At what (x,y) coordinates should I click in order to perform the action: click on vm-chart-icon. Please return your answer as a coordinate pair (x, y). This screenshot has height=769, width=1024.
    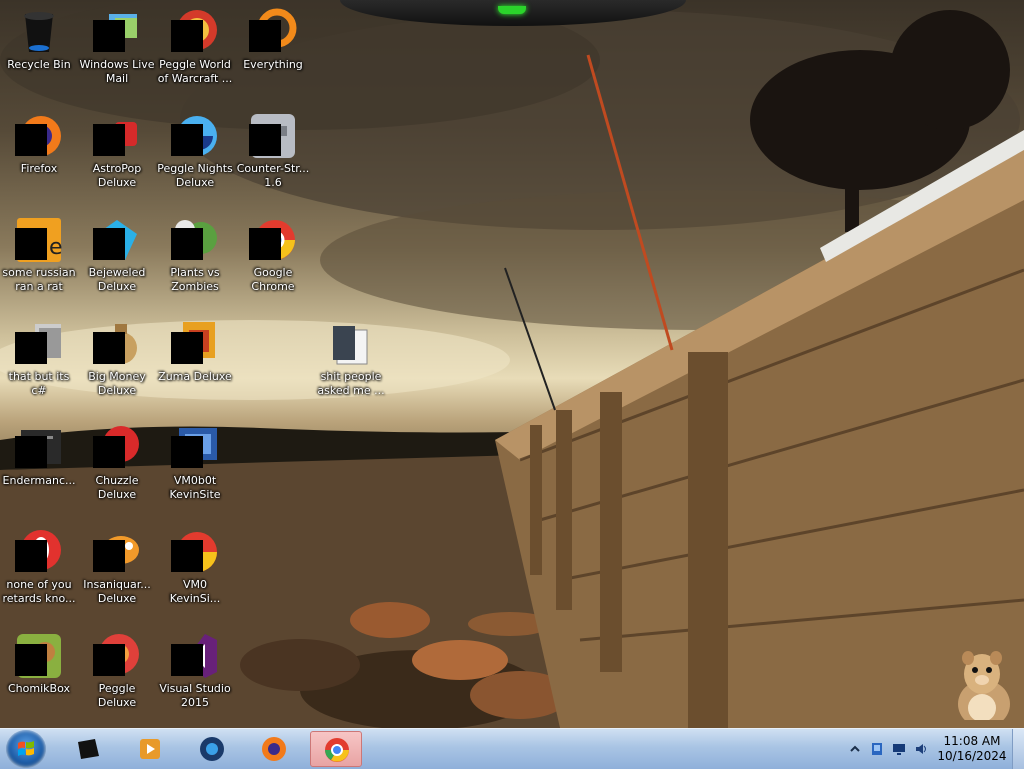
    Looking at the image, I should click on (195, 448).